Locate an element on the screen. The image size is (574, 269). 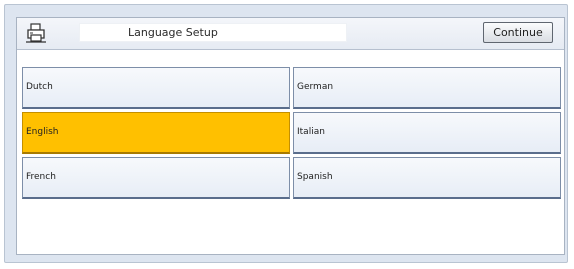
language-label: English is located at coordinates (42, 132).